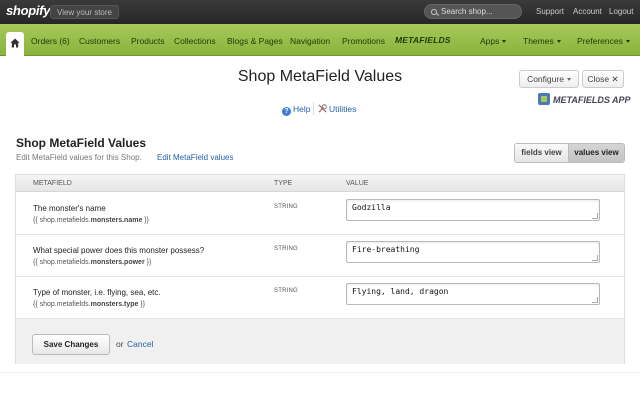  What do you see at coordinates (283, 183) in the screenshot?
I see `column-header-type: TYPE` at bounding box center [283, 183].